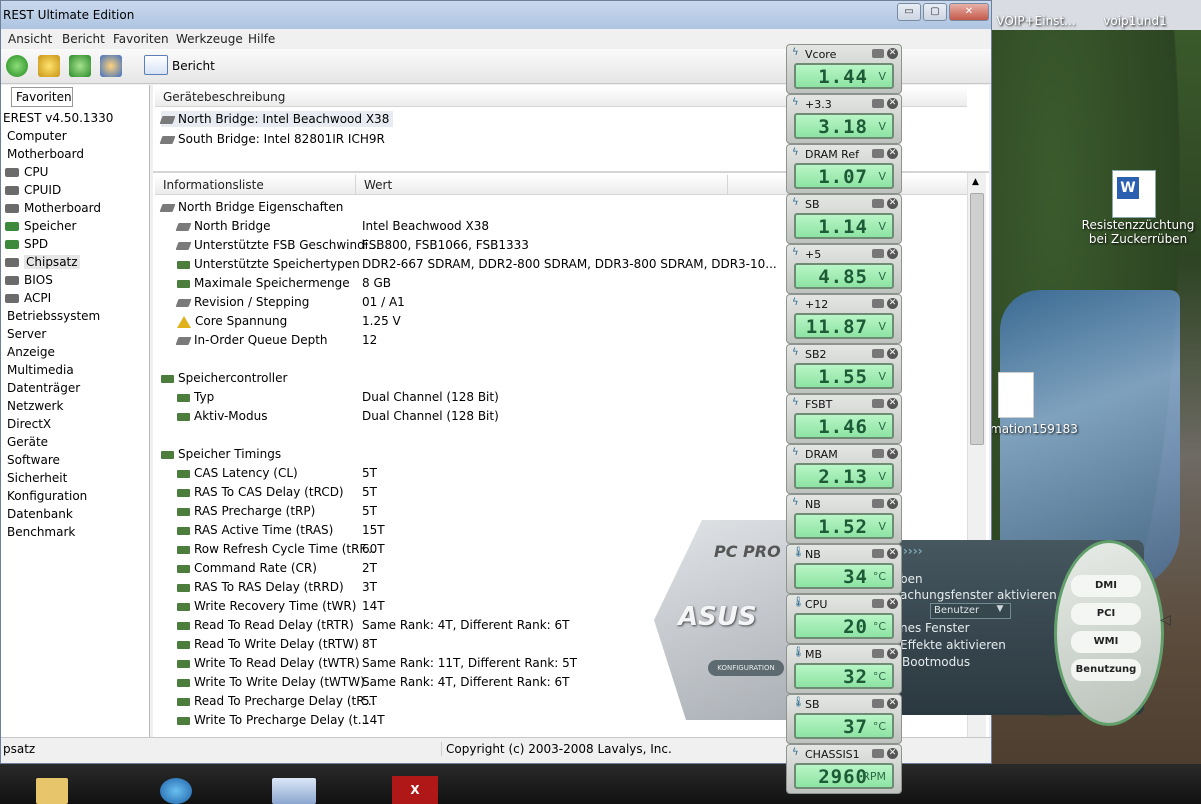 The height and width of the screenshot is (804, 1201). I want to click on maximize-button: ▢, so click(935, 12).